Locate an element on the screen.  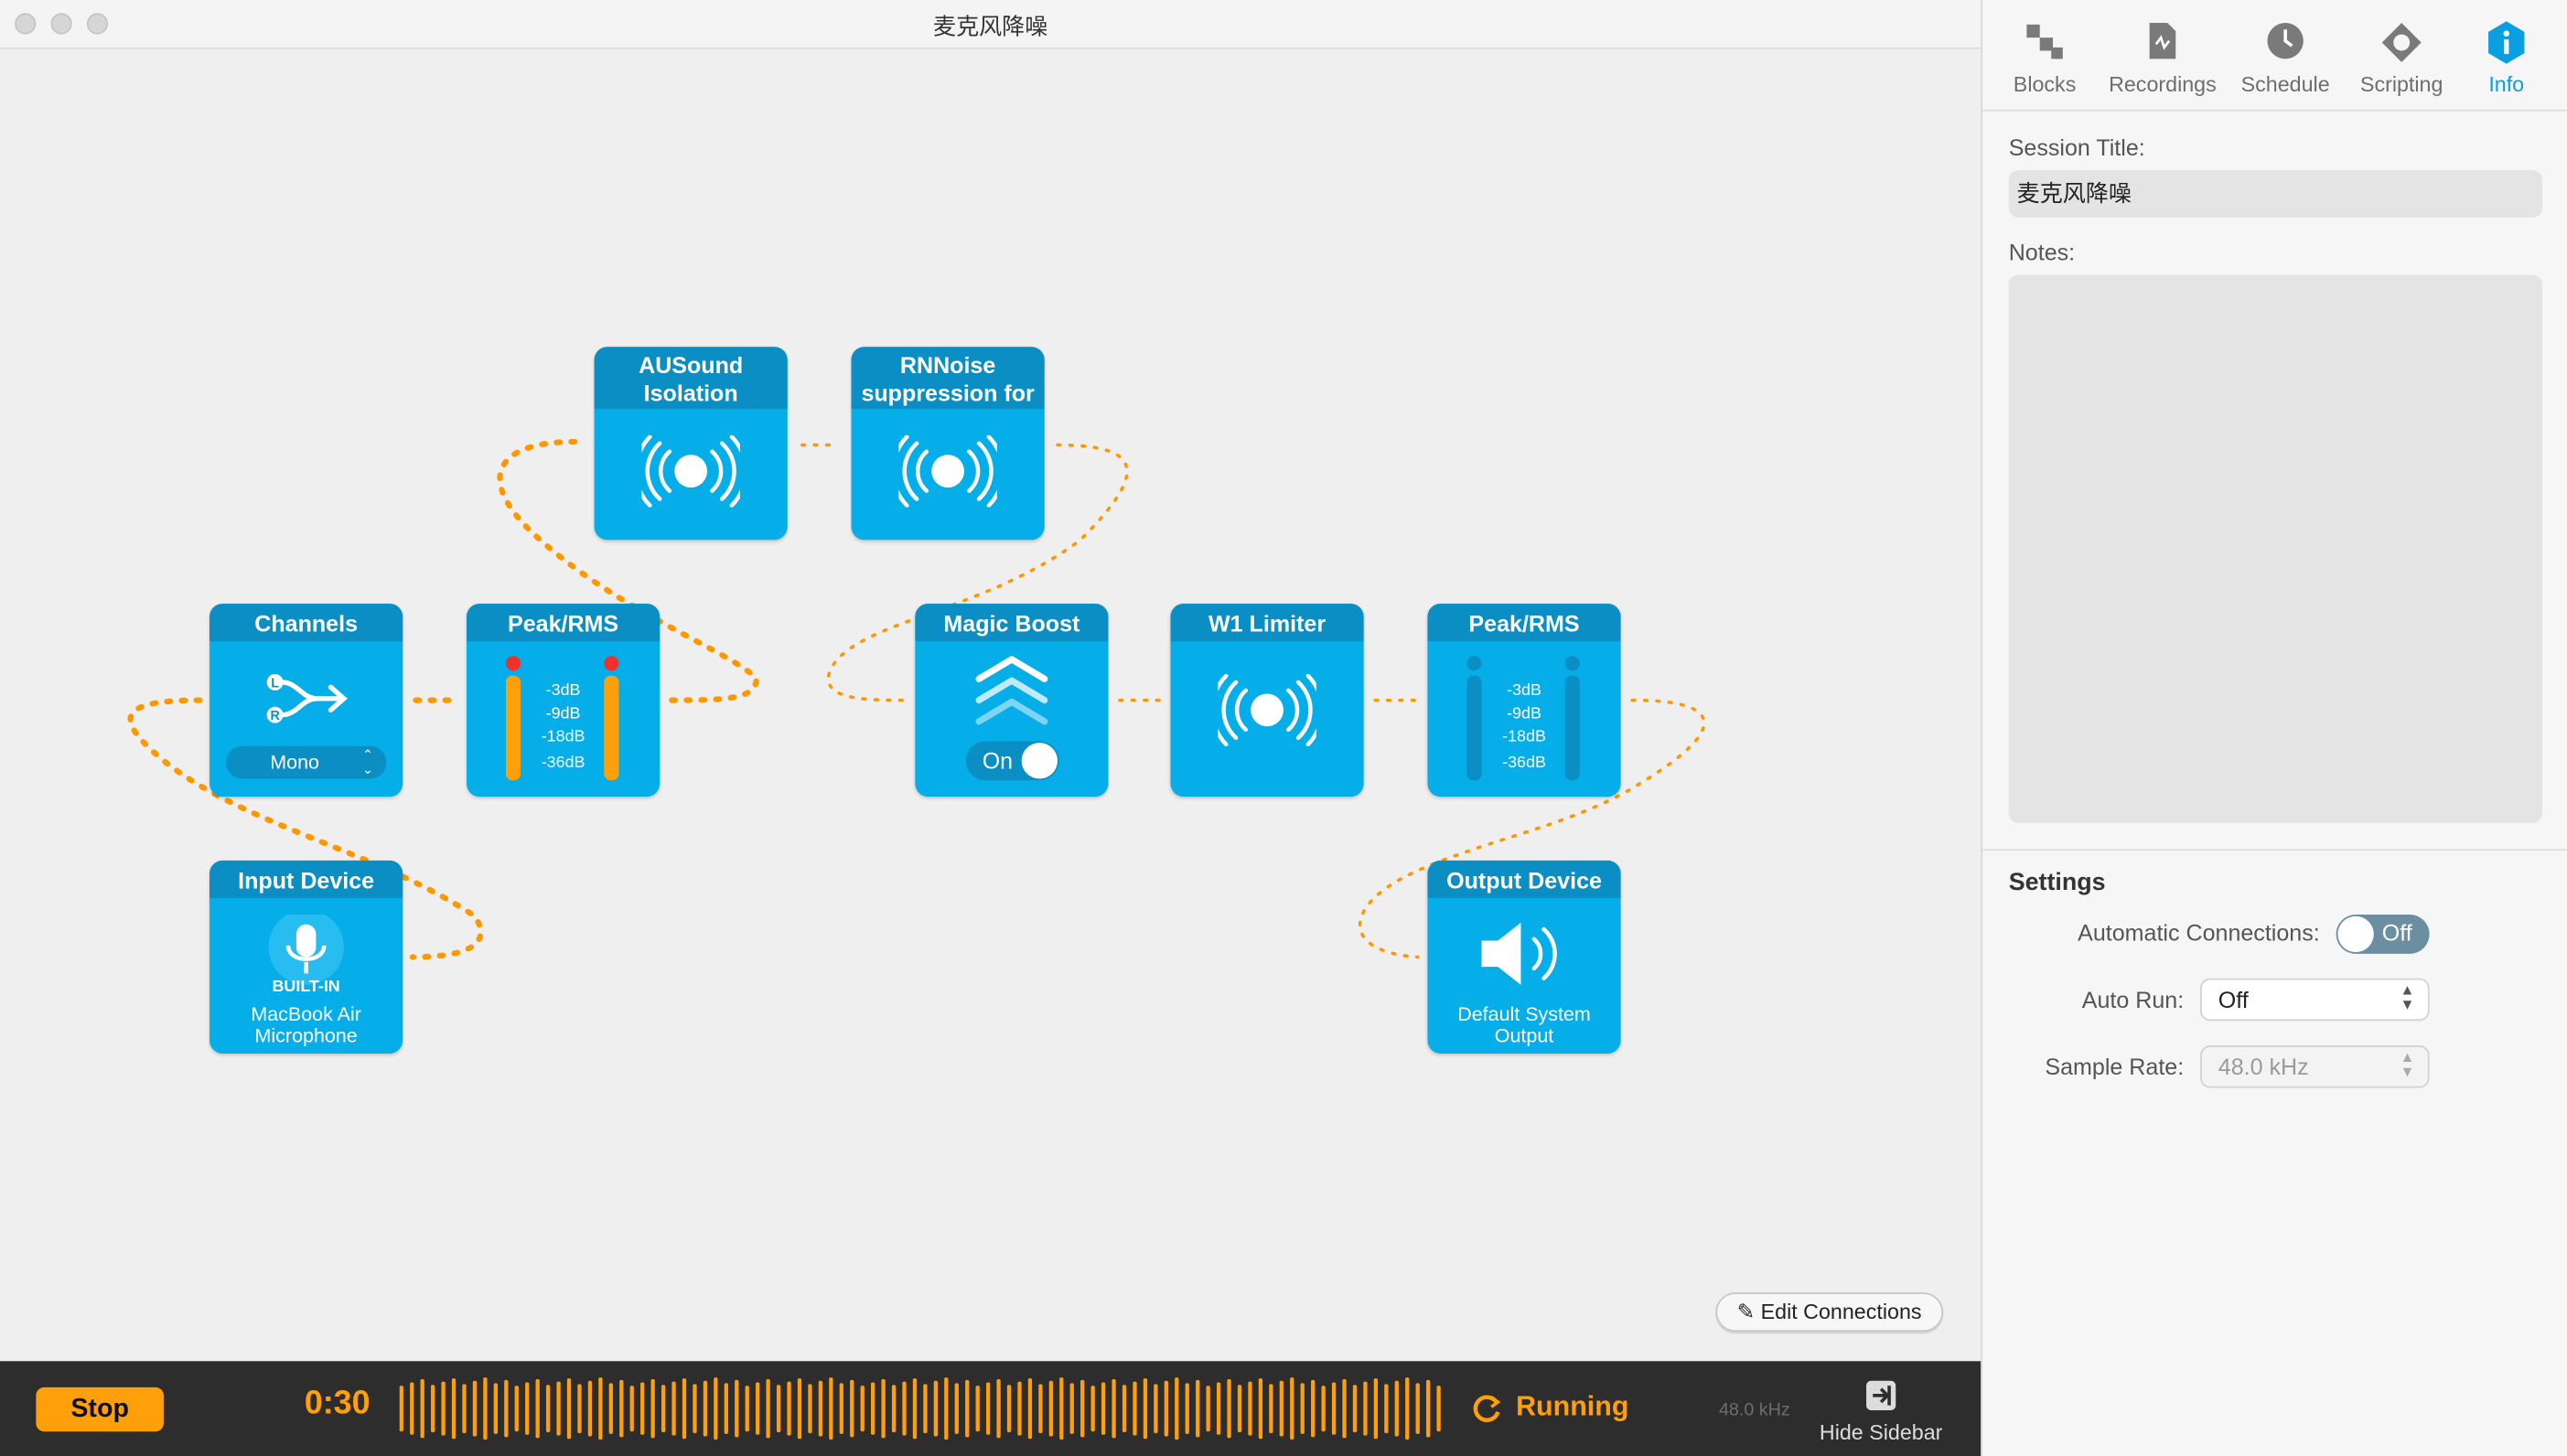
scripting-icon is located at coordinates (2401, 42).